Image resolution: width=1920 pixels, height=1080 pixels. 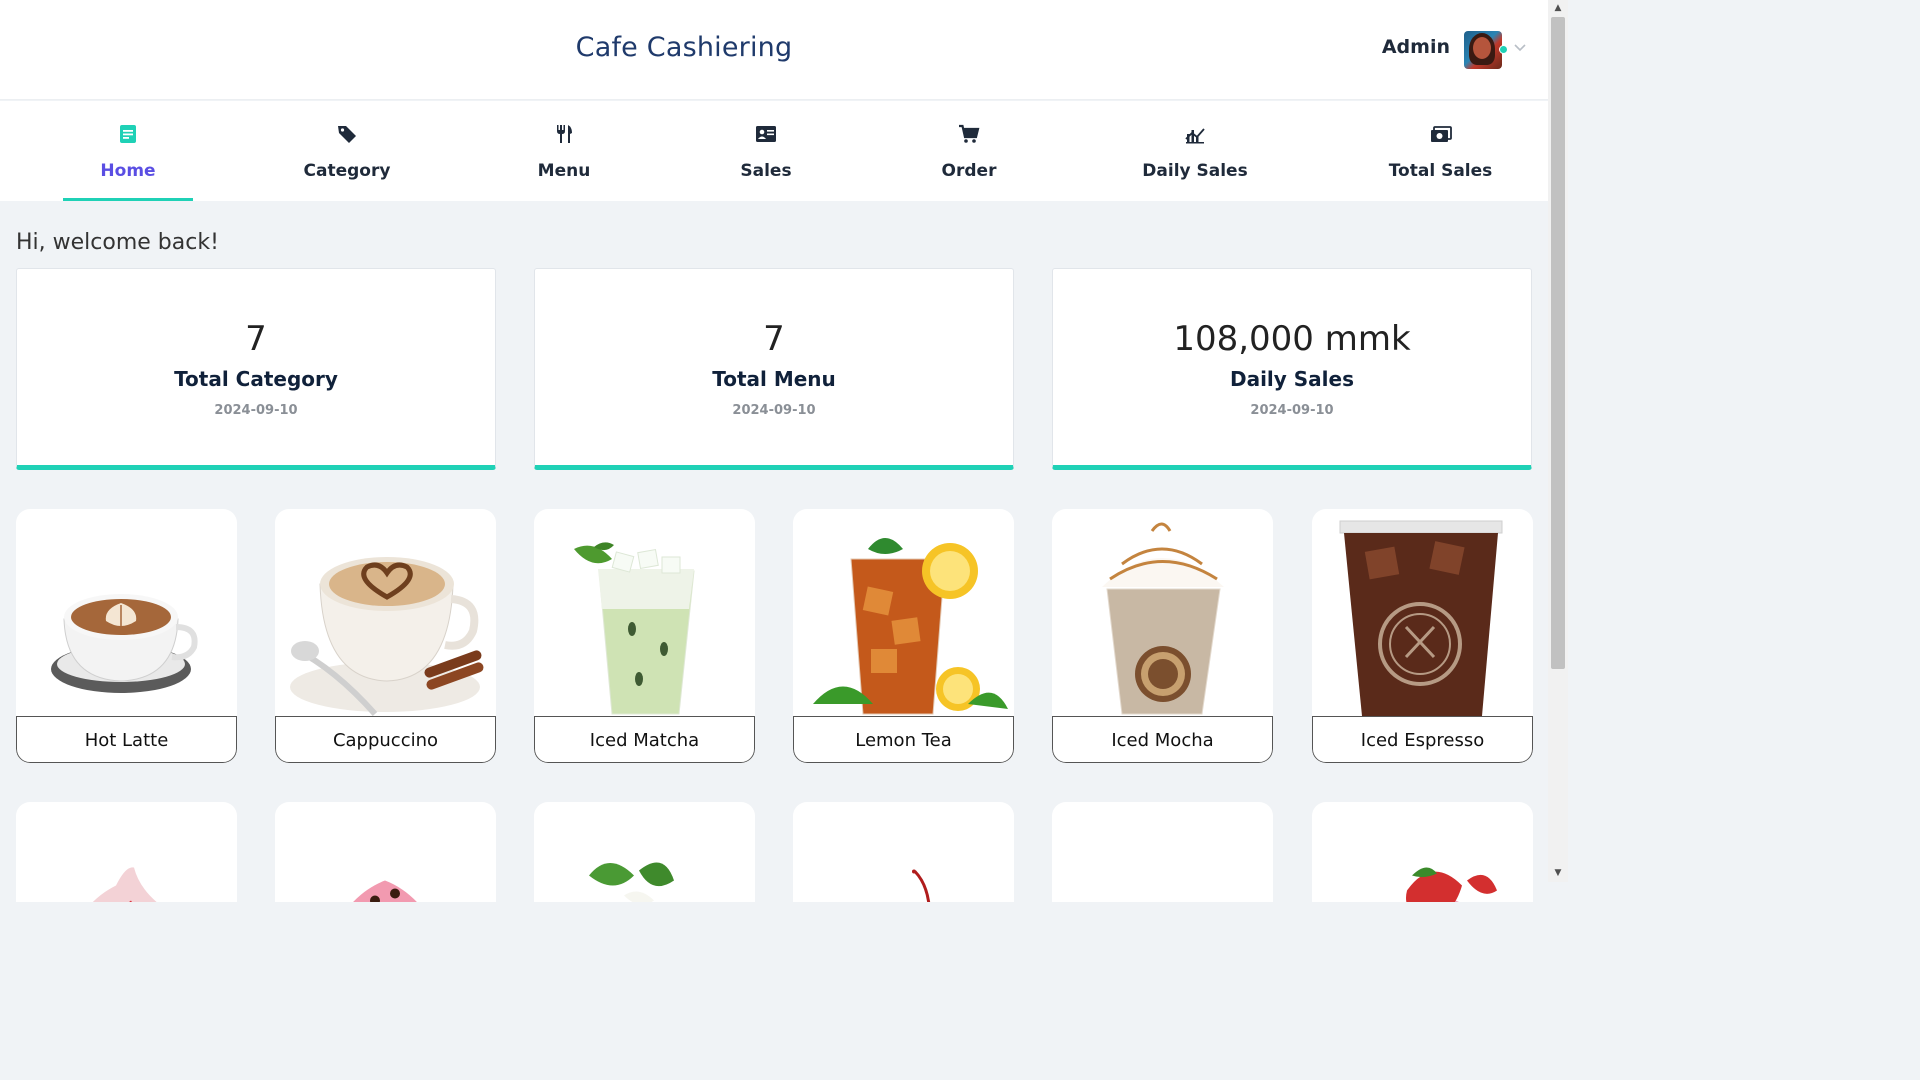 I want to click on hot-latte-image, so click(x=124, y=643).